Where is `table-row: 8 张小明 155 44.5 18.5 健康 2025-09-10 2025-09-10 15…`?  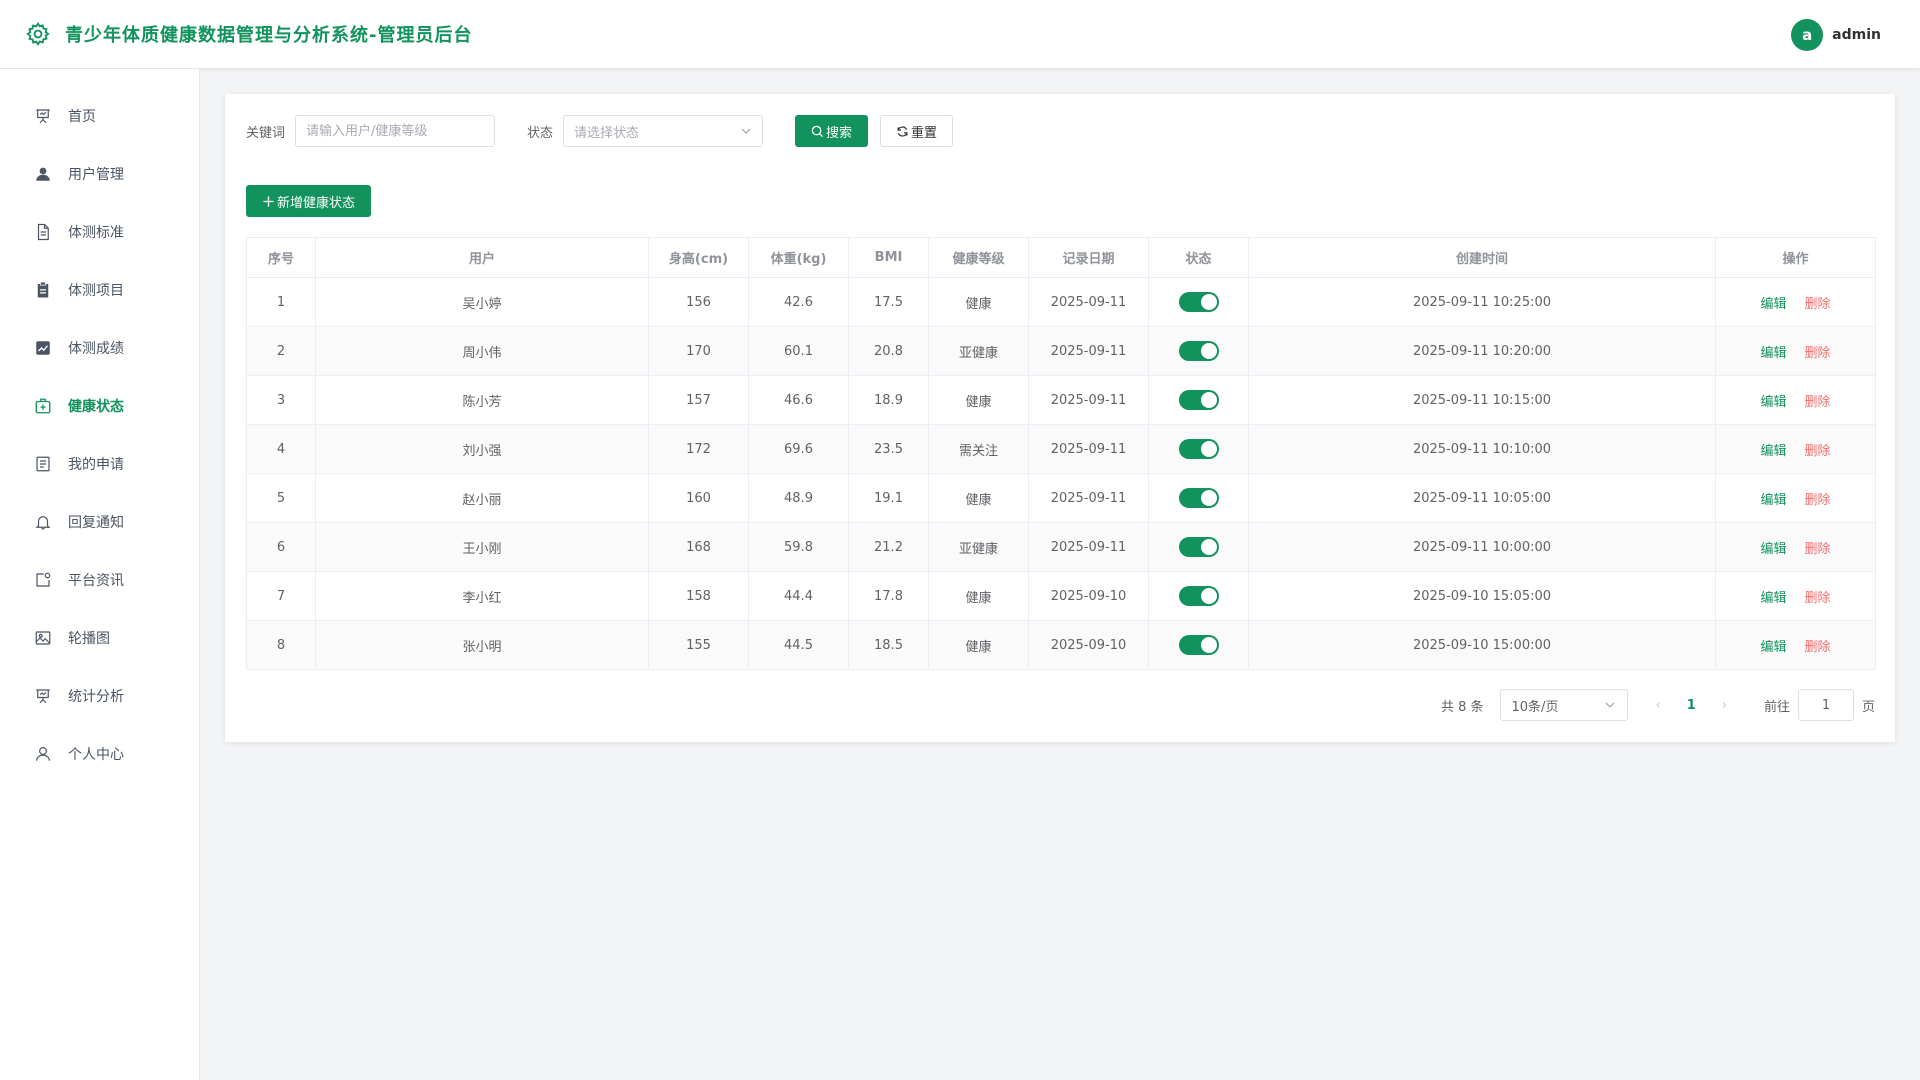 table-row: 8 张小明 155 44.5 18.5 健康 2025-09-10 2025-09-10 15… is located at coordinates (1061, 645).